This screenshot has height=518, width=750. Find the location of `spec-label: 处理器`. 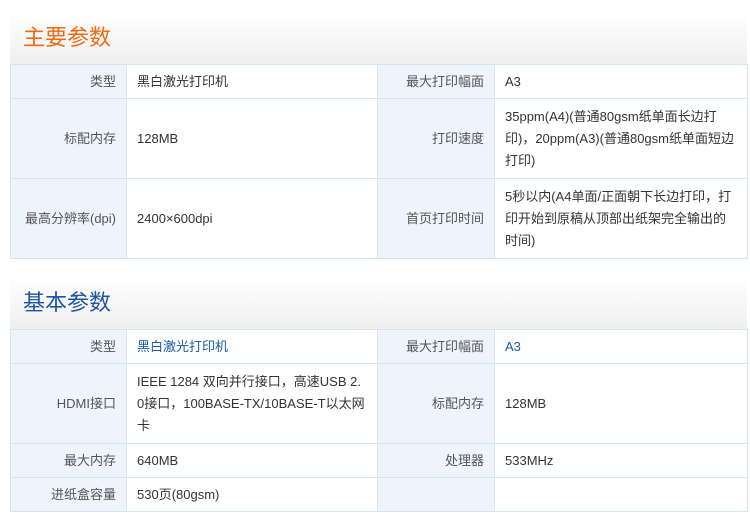

spec-label: 处理器 is located at coordinates (436, 460).